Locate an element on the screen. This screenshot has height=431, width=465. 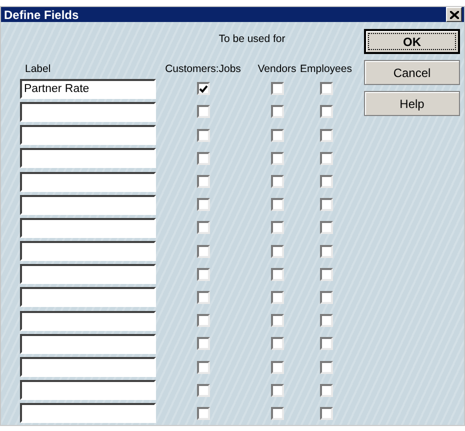
column-heading: Vendors is located at coordinates (277, 70).